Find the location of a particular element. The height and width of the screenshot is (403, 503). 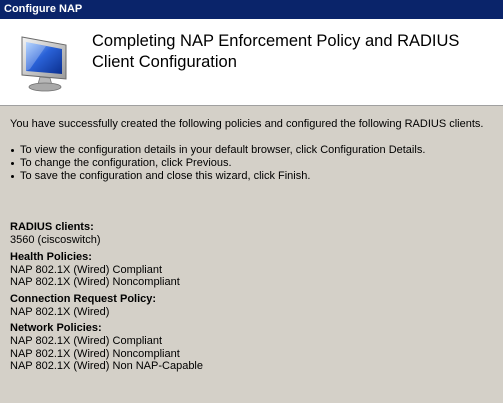

section-title: Connection Request Policy: is located at coordinates (83, 298).